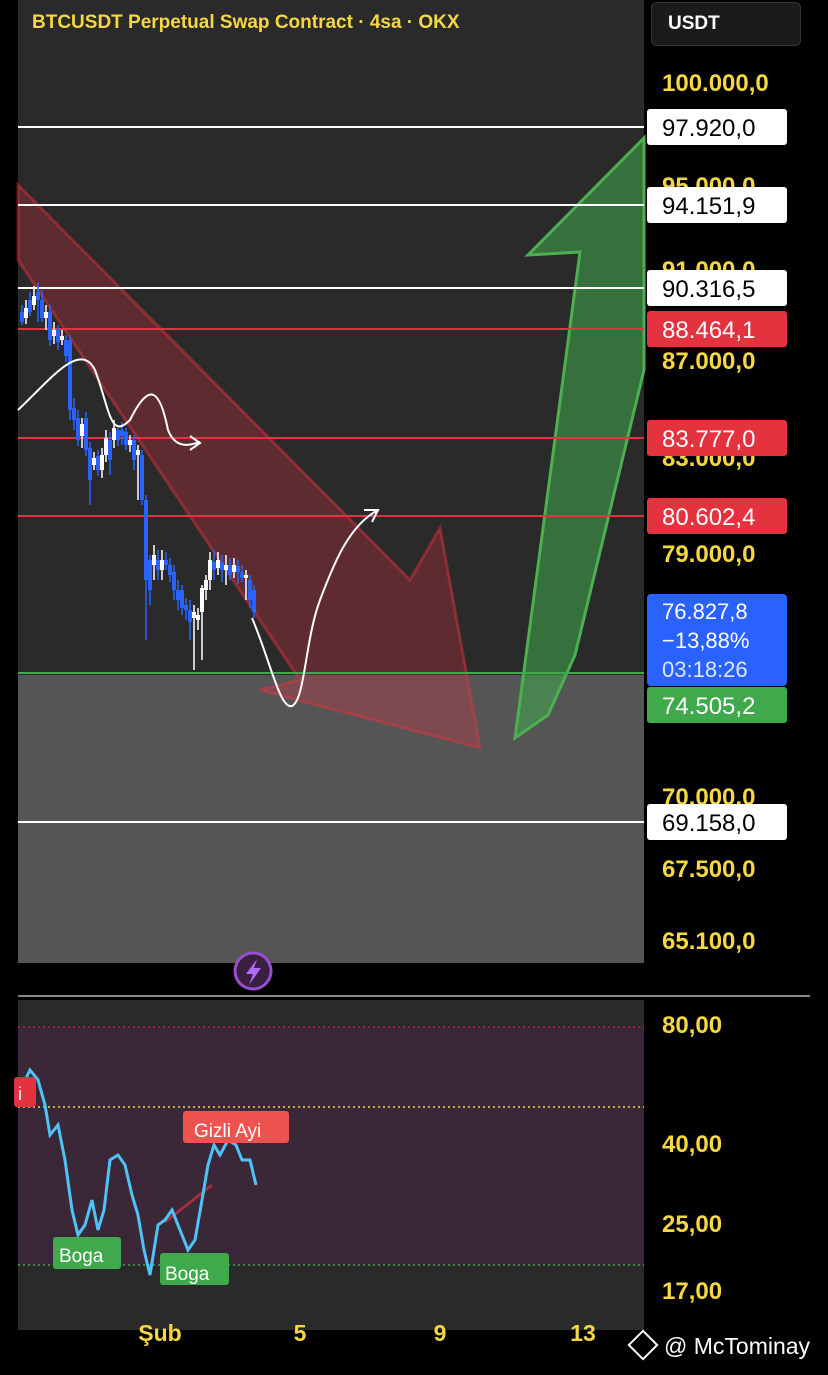 The width and height of the screenshot is (828, 1375). What do you see at coordinates (692, 1025) in the screenshot?
I see `rsi-tick: 80,00` at bounding box center [692, 1025].